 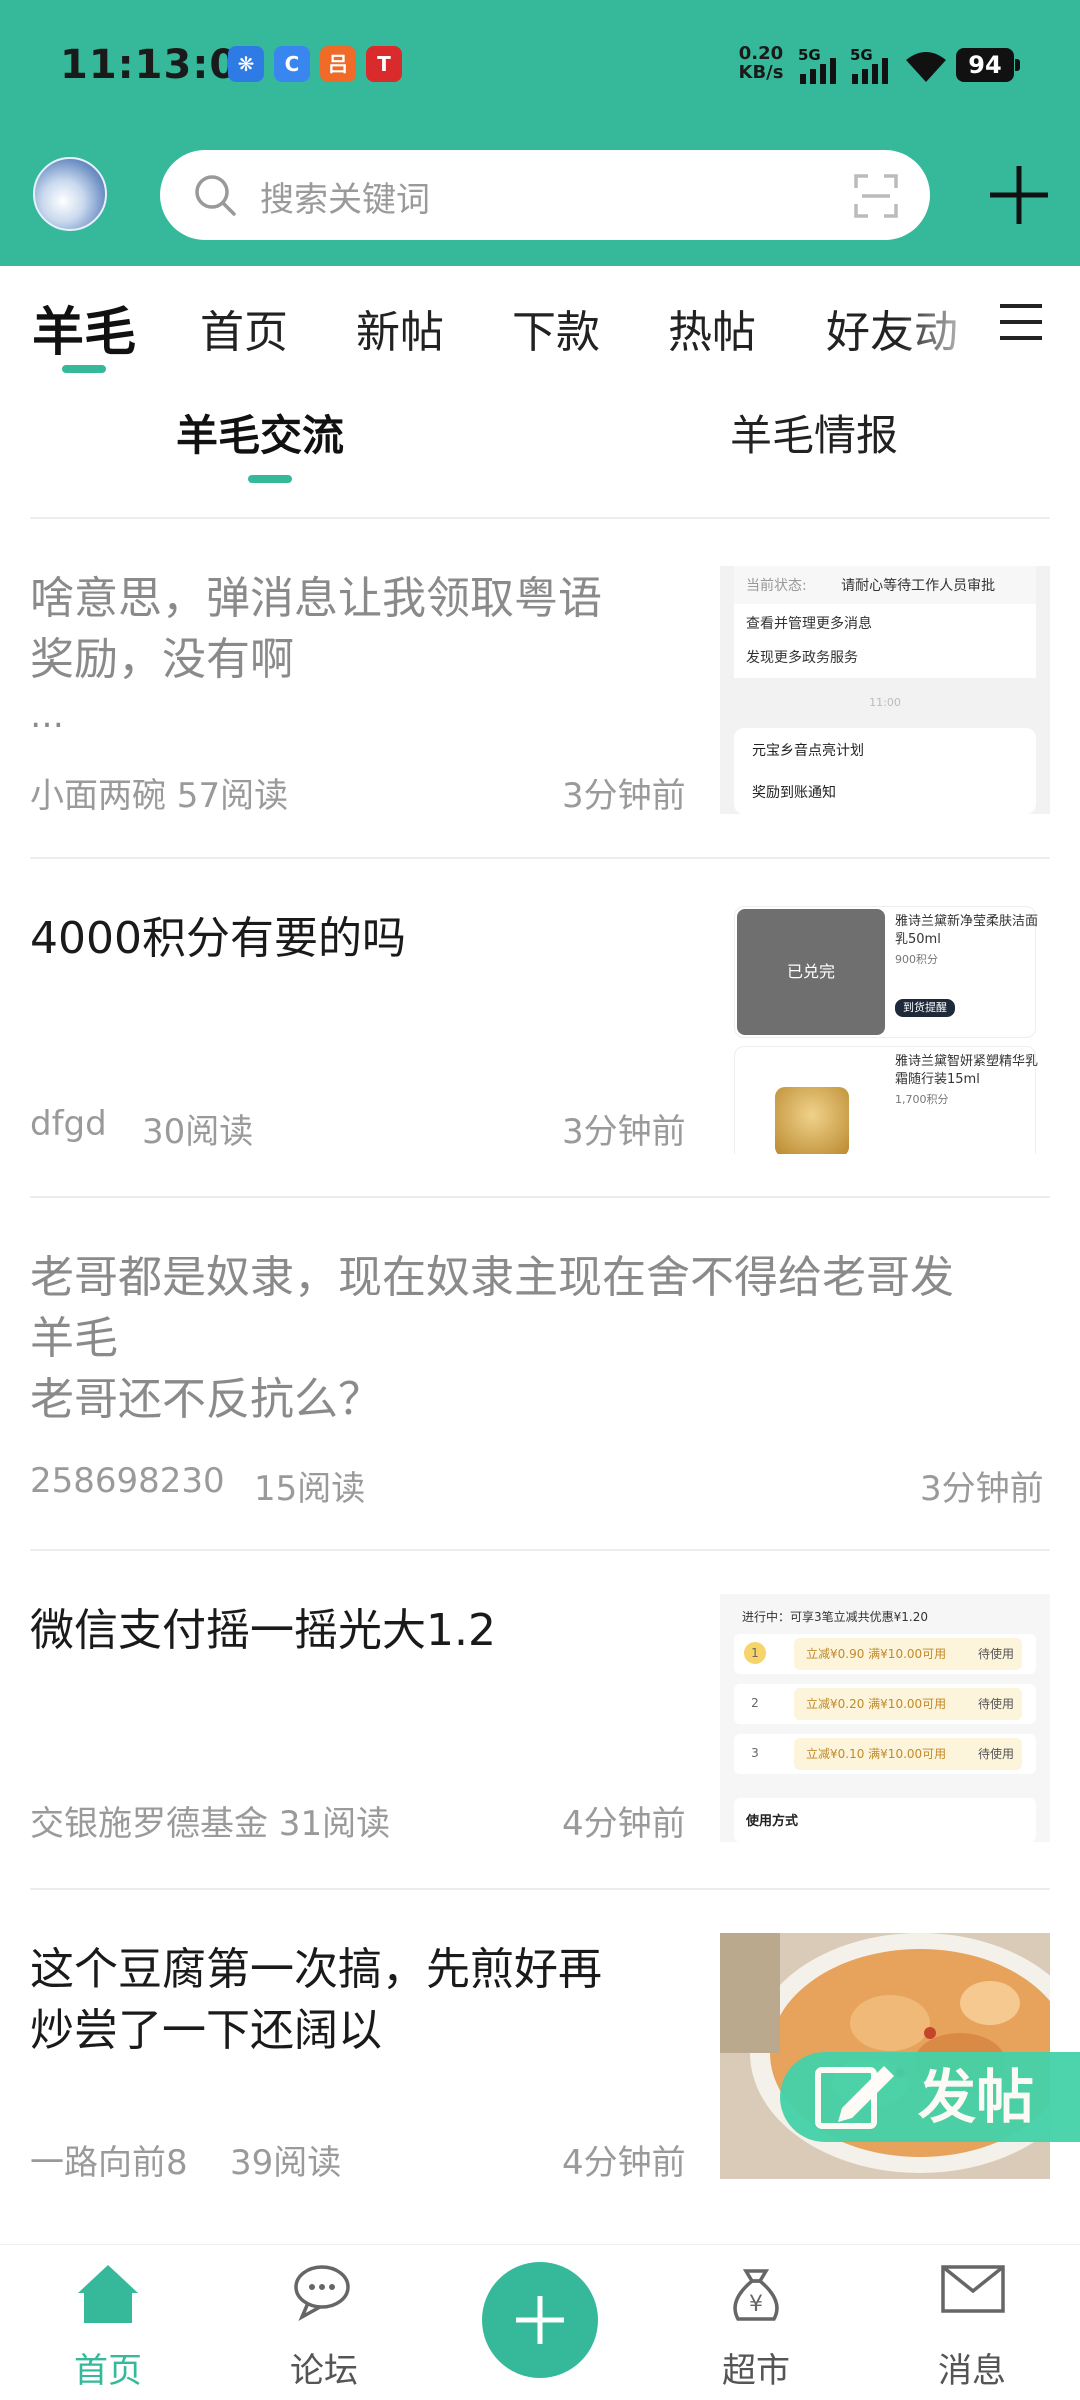 I want to click on post-title-line: 这个豆腐第一次搞，先煎好再, so click(x=316, y=1969).